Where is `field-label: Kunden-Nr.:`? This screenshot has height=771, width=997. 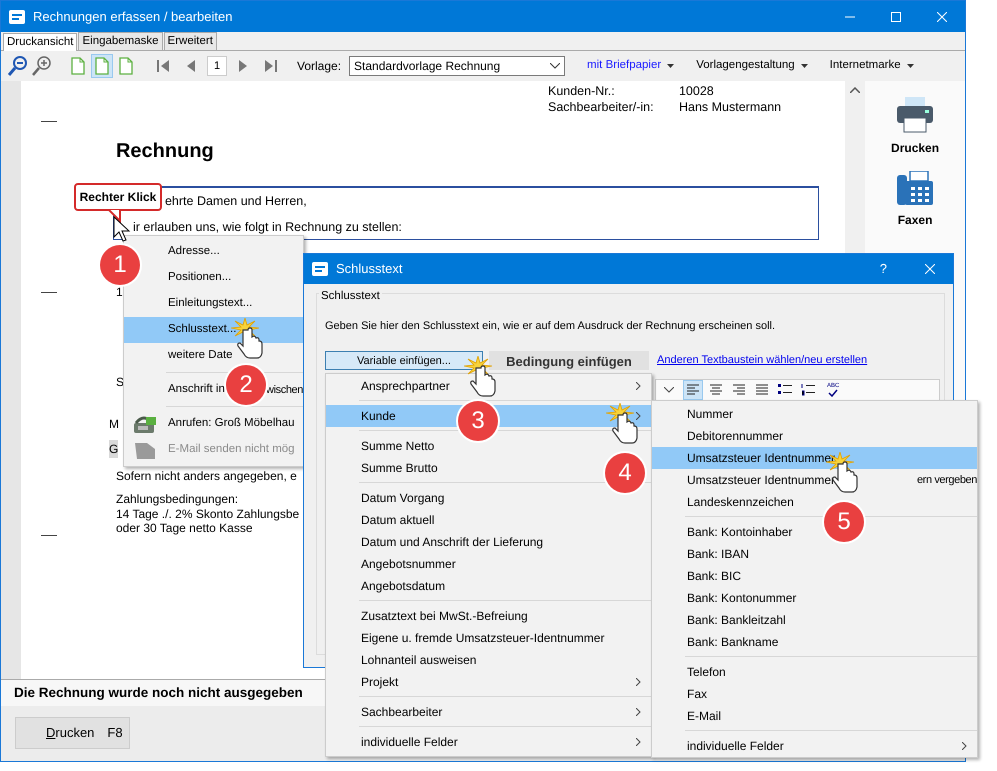 field-label: Kunden-Nr.: is located at coordinates (582, 91).